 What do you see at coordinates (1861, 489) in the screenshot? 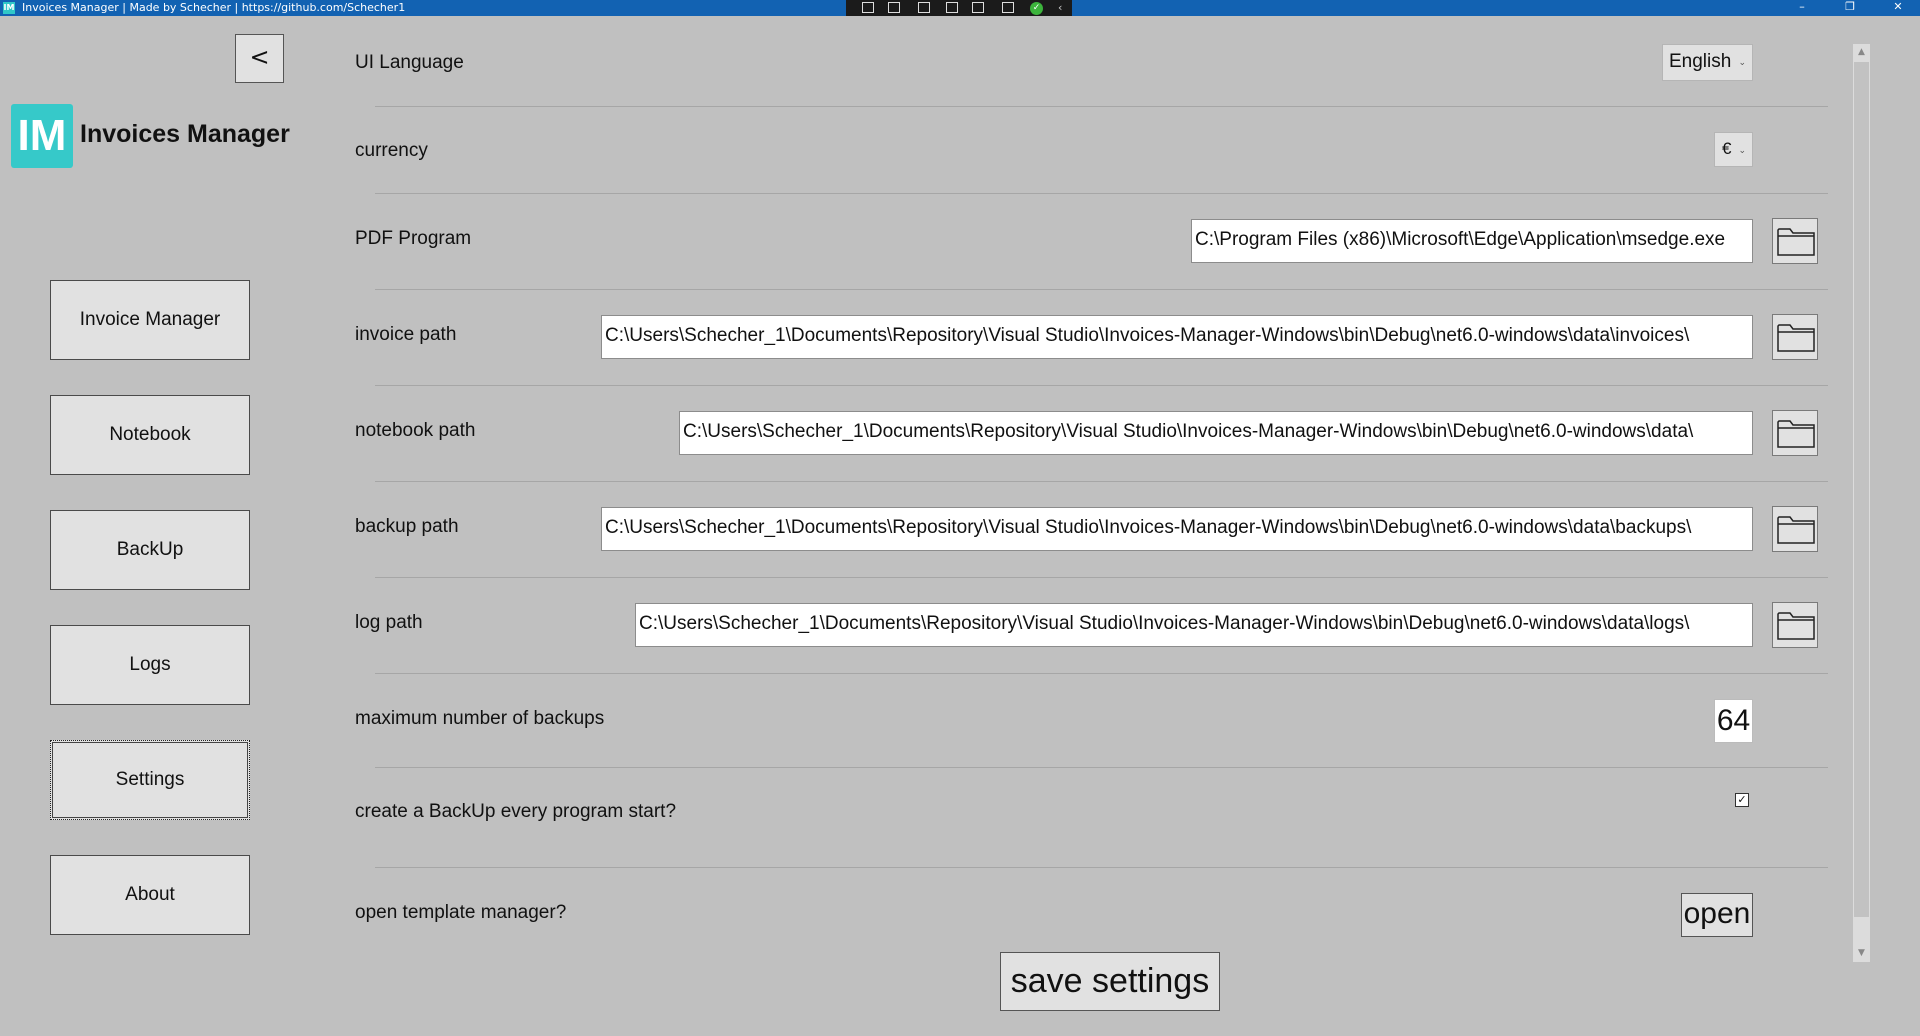
I see `scroll-thumb` at bounding box center [1861, 489].